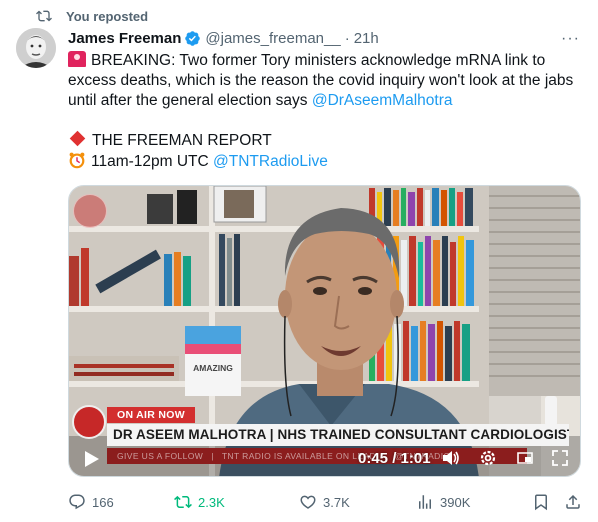 The image size is (598, 522). Describe the element at coordinates (394, 458) in the screenshot. I see `video-timecode: 0:45 / 1:01` at that location.